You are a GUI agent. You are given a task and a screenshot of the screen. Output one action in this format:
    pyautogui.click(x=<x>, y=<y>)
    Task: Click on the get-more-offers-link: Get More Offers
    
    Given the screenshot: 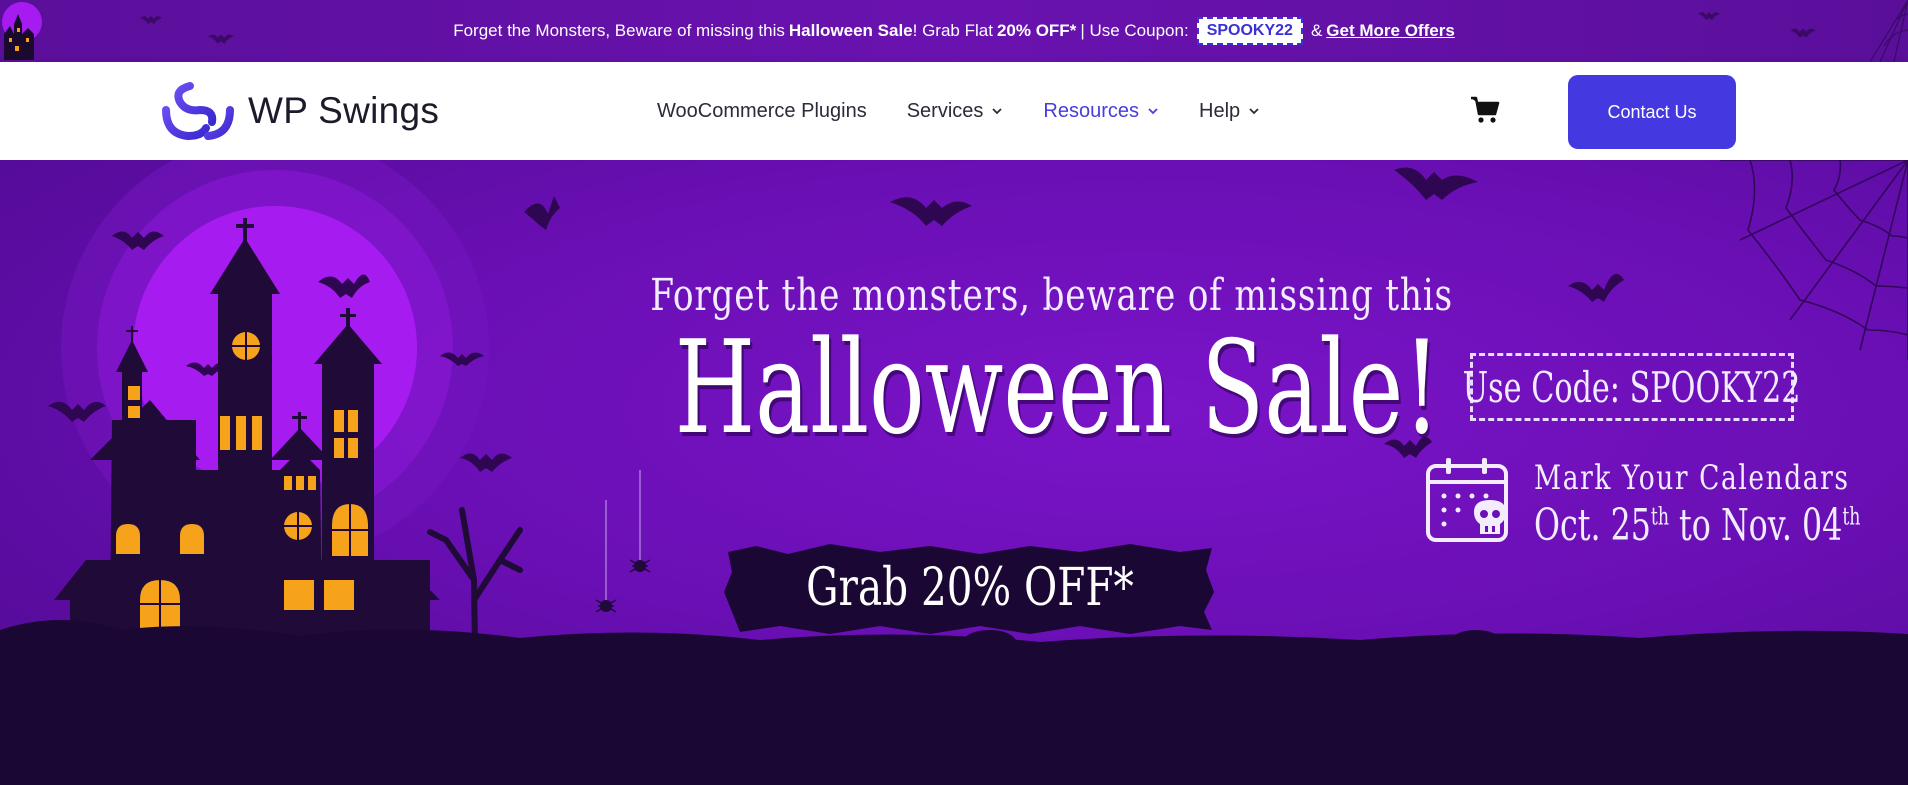 What is the action you would take?
    pyautogui.click(x=1390, y=31)
    